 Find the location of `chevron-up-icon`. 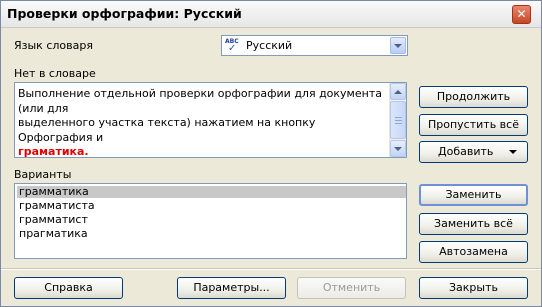

chevron-up-icon is located at coordinates (398, 91).